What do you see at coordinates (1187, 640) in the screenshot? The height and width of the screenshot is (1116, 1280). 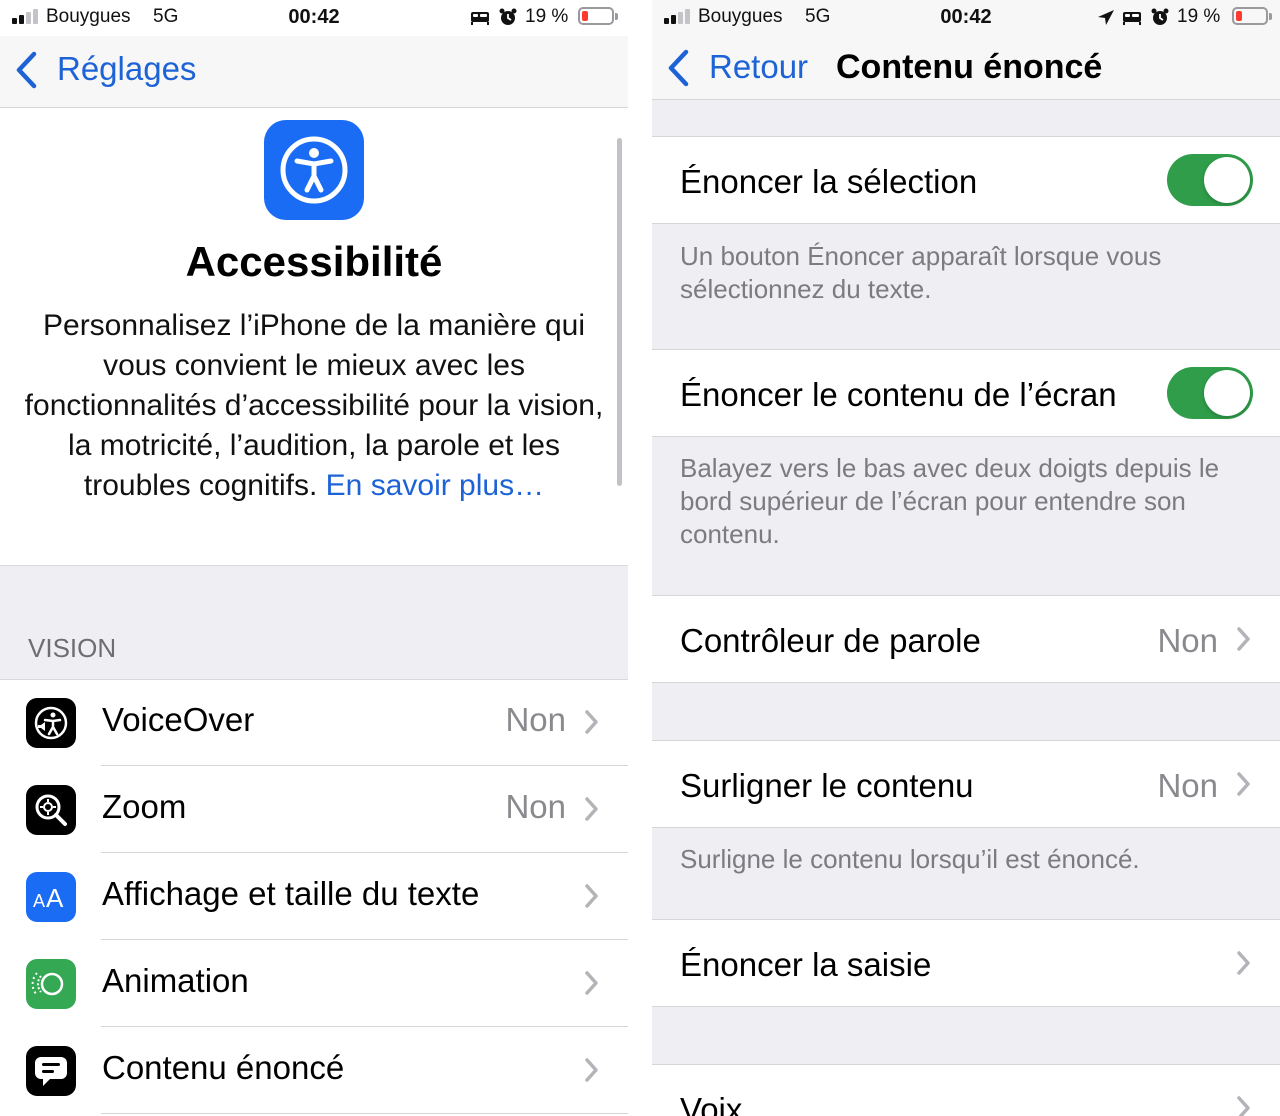 I see `speech-controller-value: Non` at bounding box center [1187, 640].